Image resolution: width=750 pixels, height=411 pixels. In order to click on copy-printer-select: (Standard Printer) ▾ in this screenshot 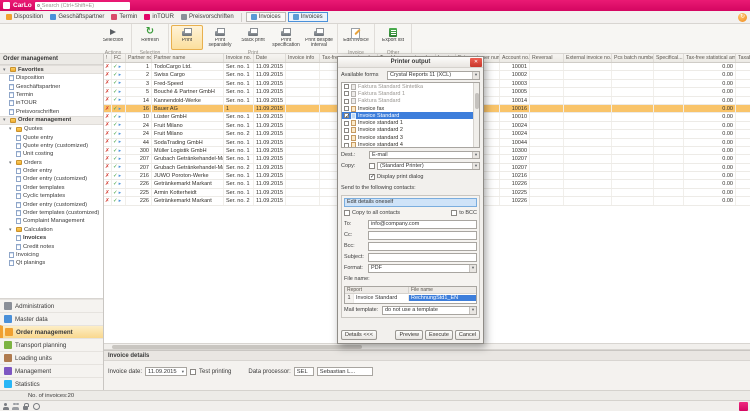, I will do `click(428, 165)`.